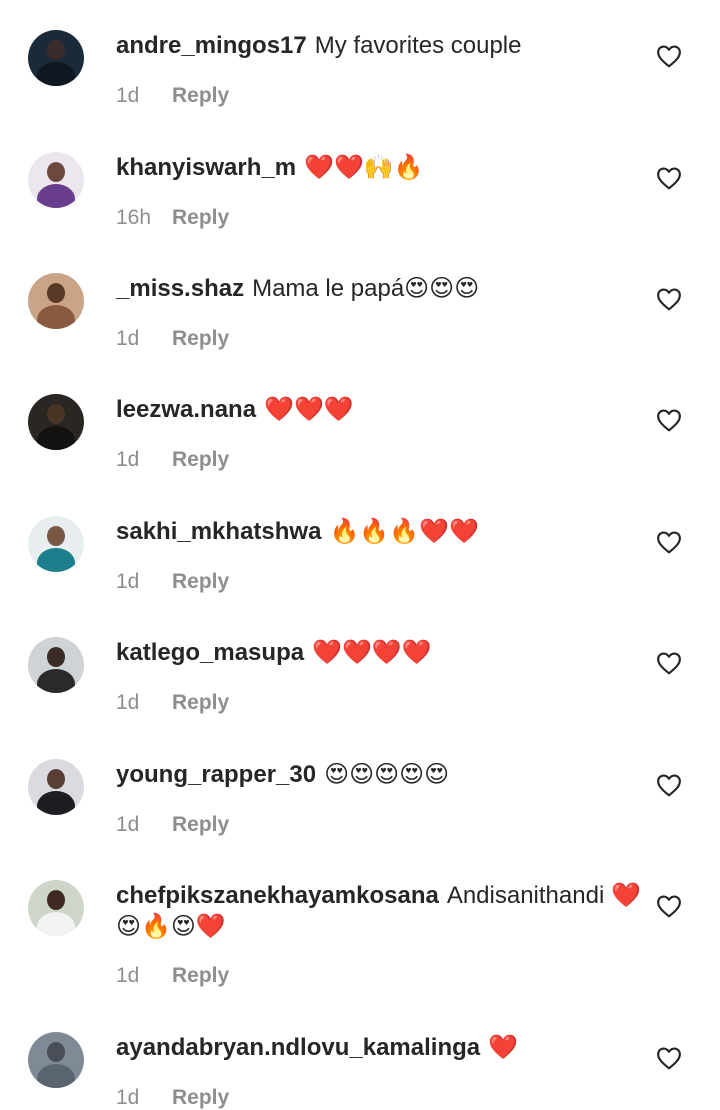 This screenshot has height=1110, width=720. What do you see at coordinates (298, 1047) in the screenshot?
I see `comment-username: ayandabryan.ndlovu_kamalinga` at bounding box center [298, 1047].